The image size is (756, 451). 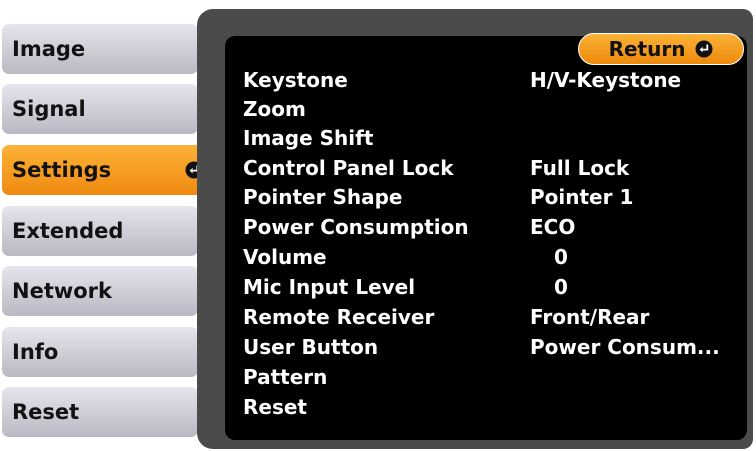 I want to click on return-button-label: Return, so click(x=647, y=49).